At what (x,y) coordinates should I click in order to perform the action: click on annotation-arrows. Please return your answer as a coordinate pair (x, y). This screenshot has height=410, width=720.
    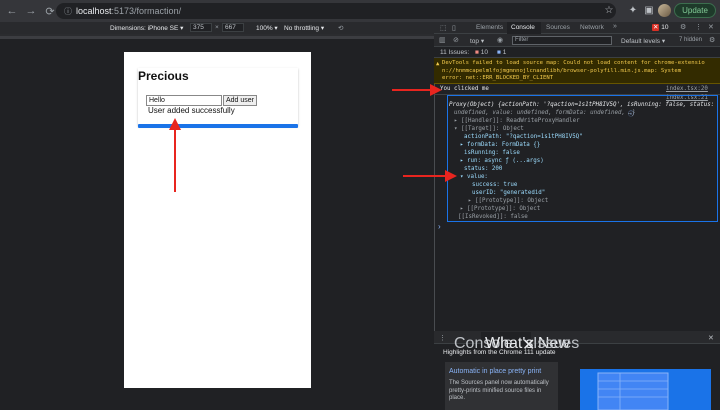
    Looking at the image, I should click on (313, 138).